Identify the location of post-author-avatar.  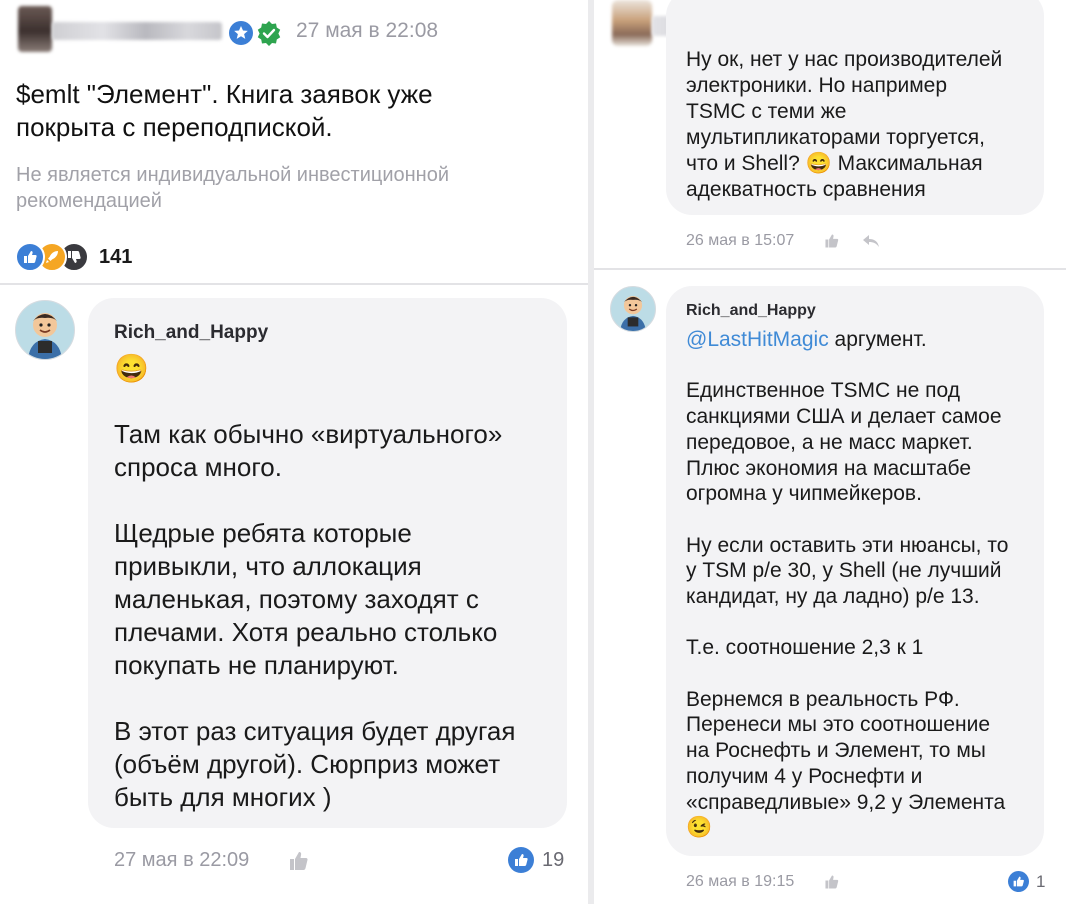
(35, 29).